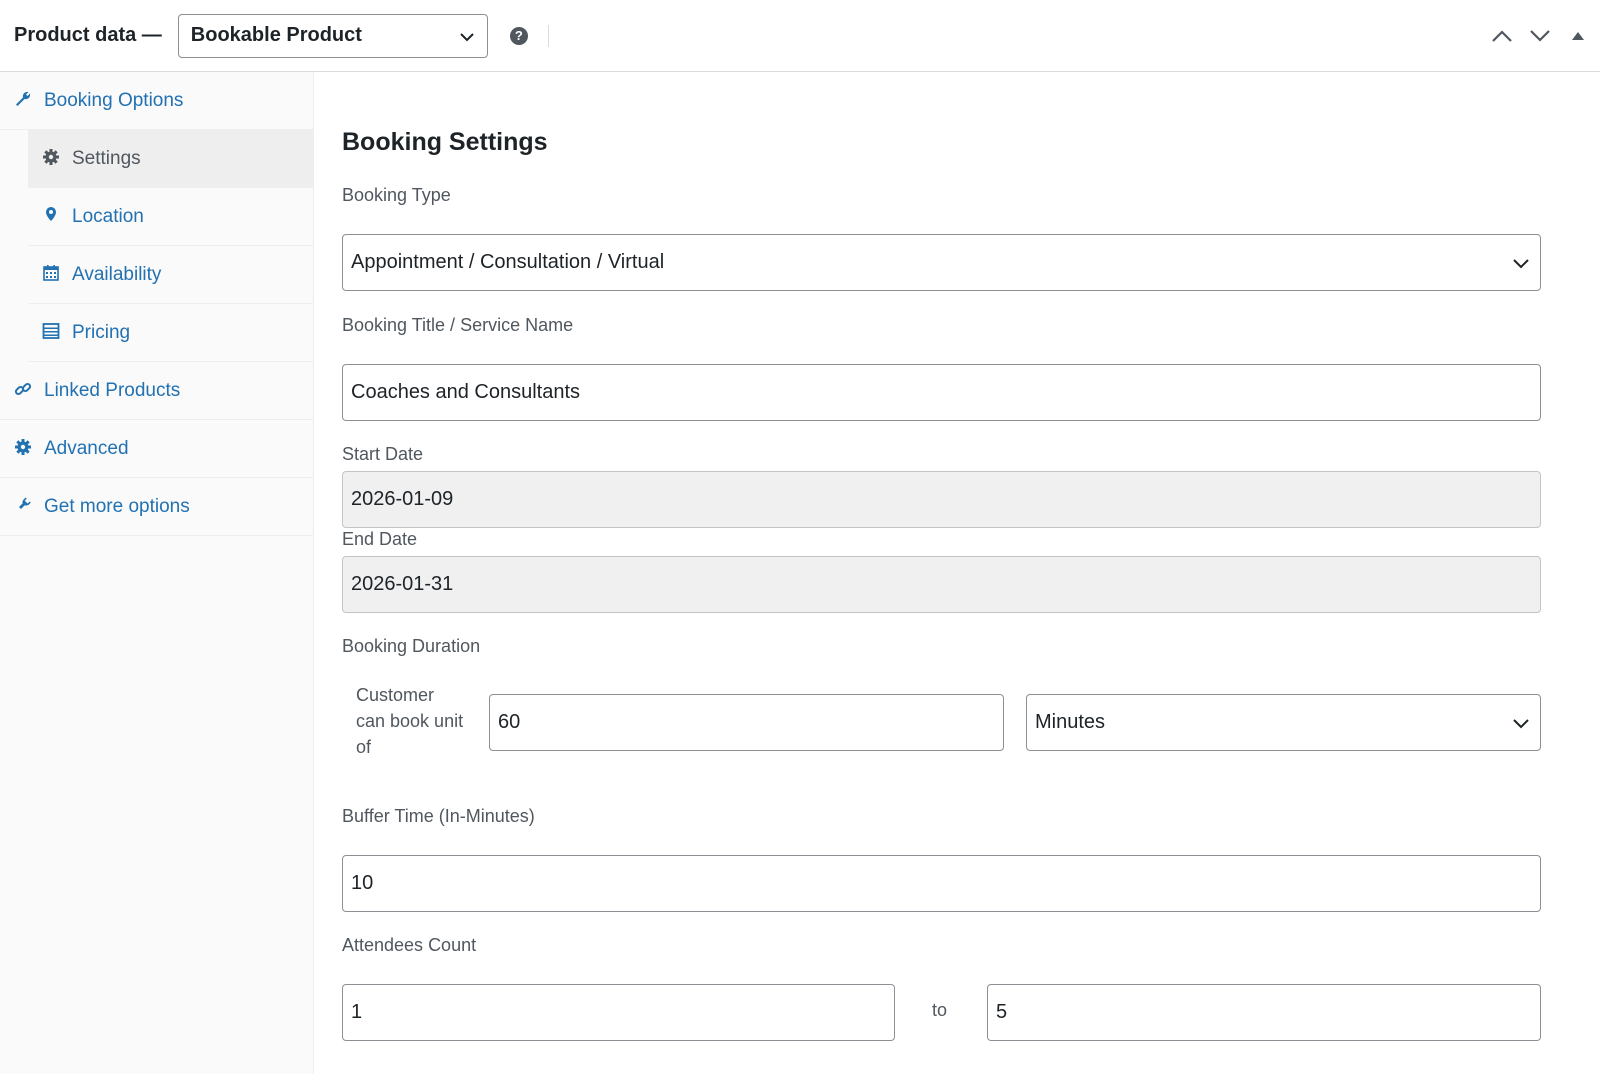 The image size is (1600, 1074). I want to click on buffer-time-input: 10, so click(941, 883).